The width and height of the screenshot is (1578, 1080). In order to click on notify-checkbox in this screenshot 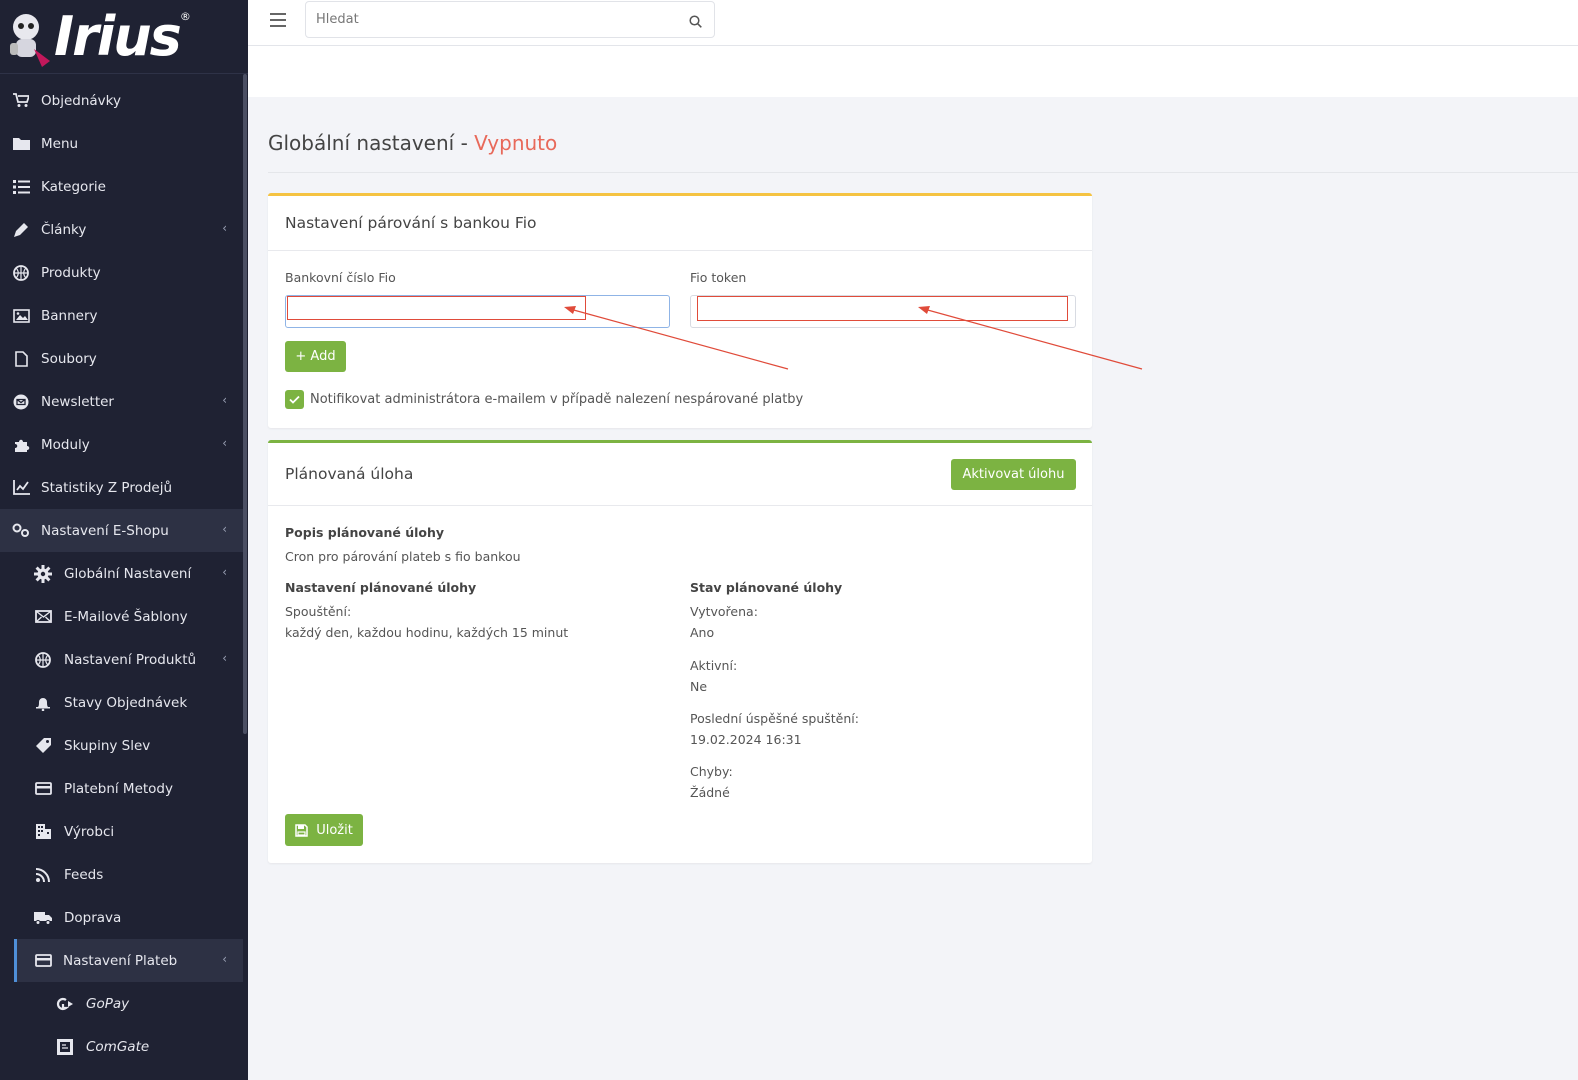, I will do `click(294, 399)`.